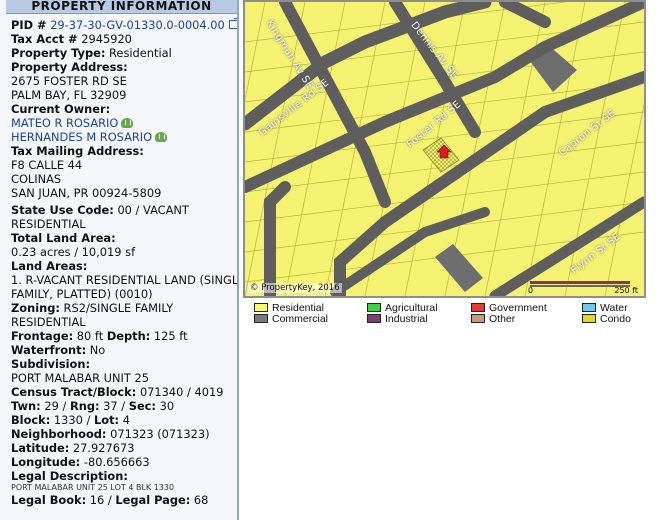 The height and width of the screenshot is (520, 661). What do you see at coordinates (29, 25) in the screenshot?
I see `pid-label: PID #` at bounding box center [29, 25].